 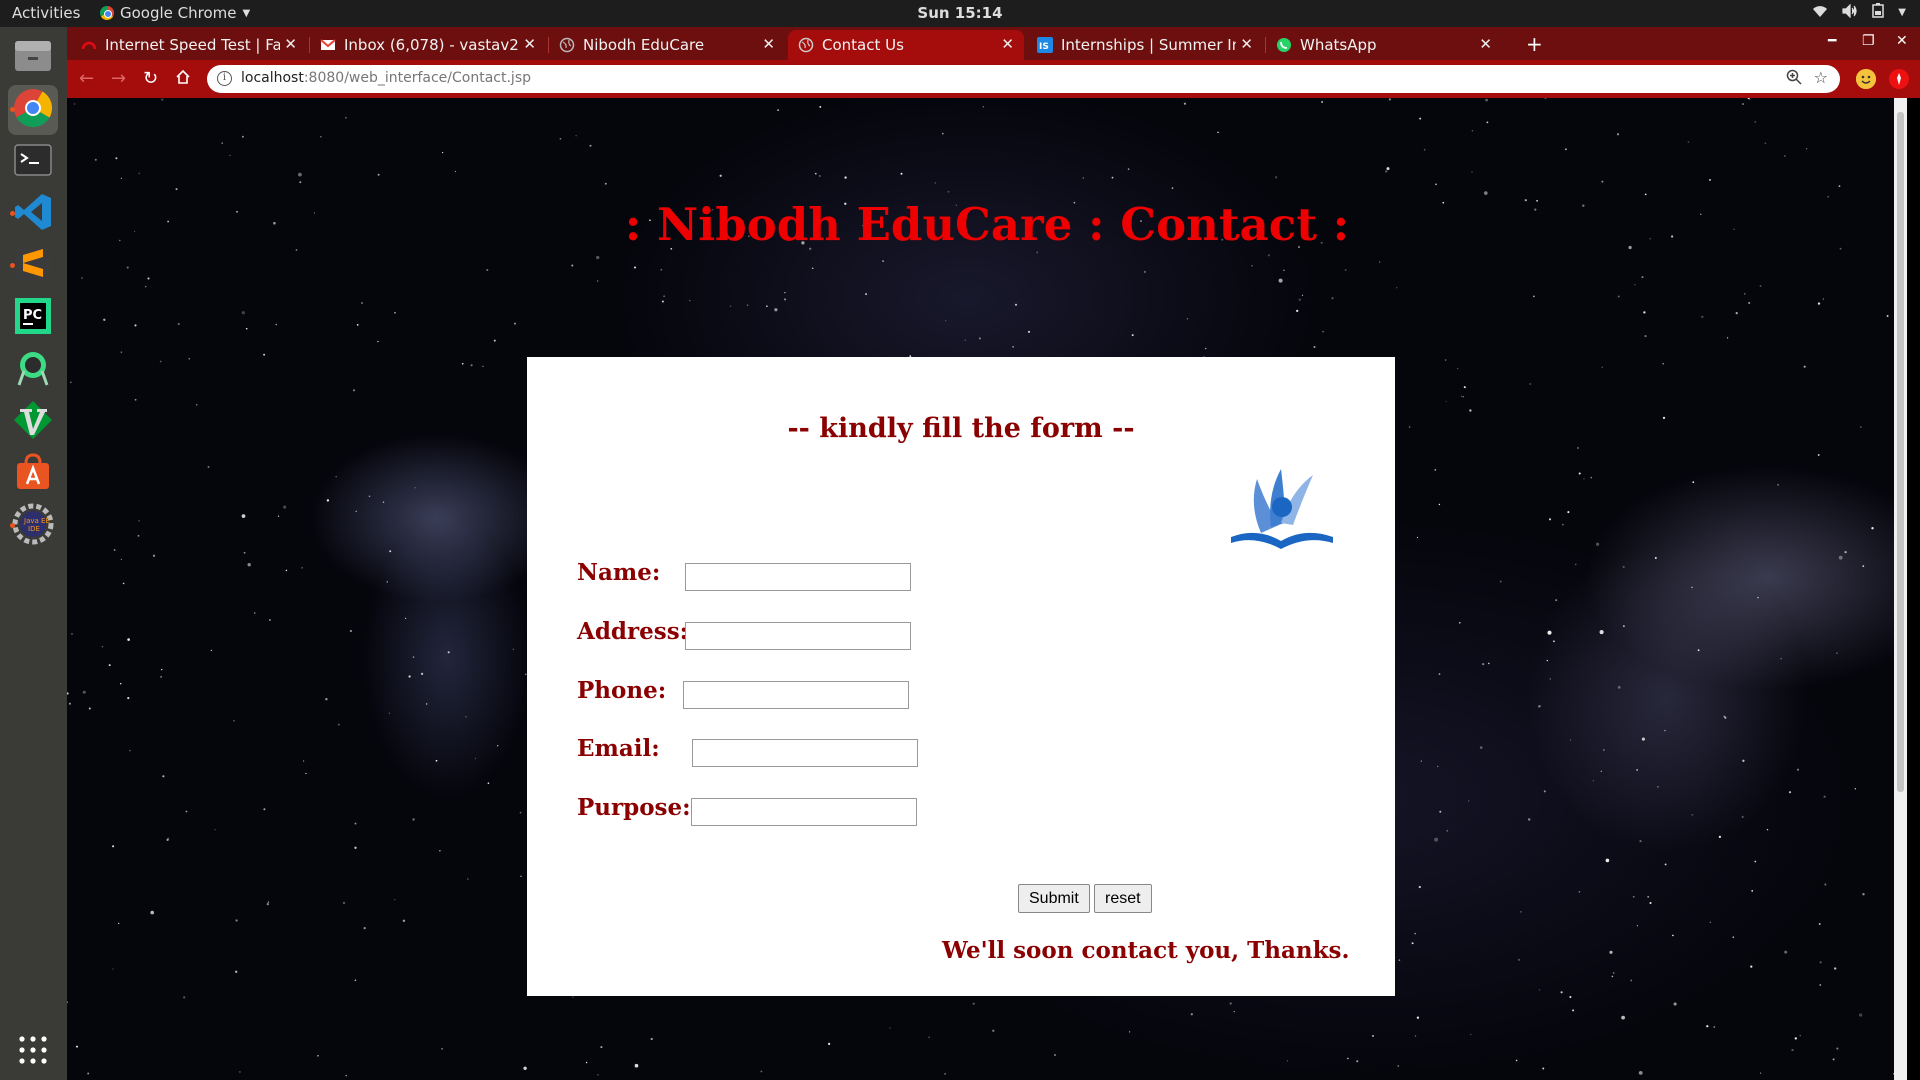 What do you see at coordinates (618, 748) in the screenshot?
I see `email-label: Email:` at bounding box center [618, 748].